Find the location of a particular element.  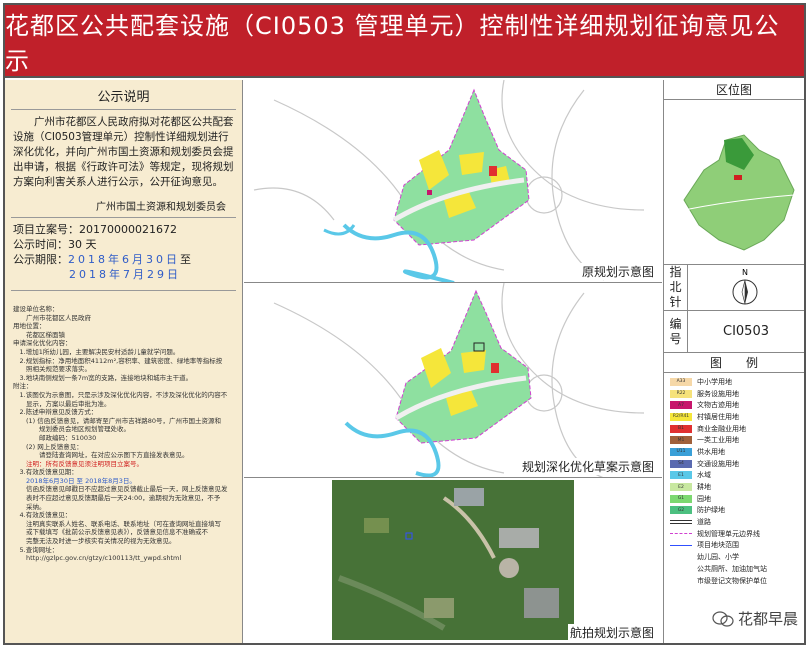

legend-item: R2/R41 村镇居住用地 is located at coordinates (735, 417).